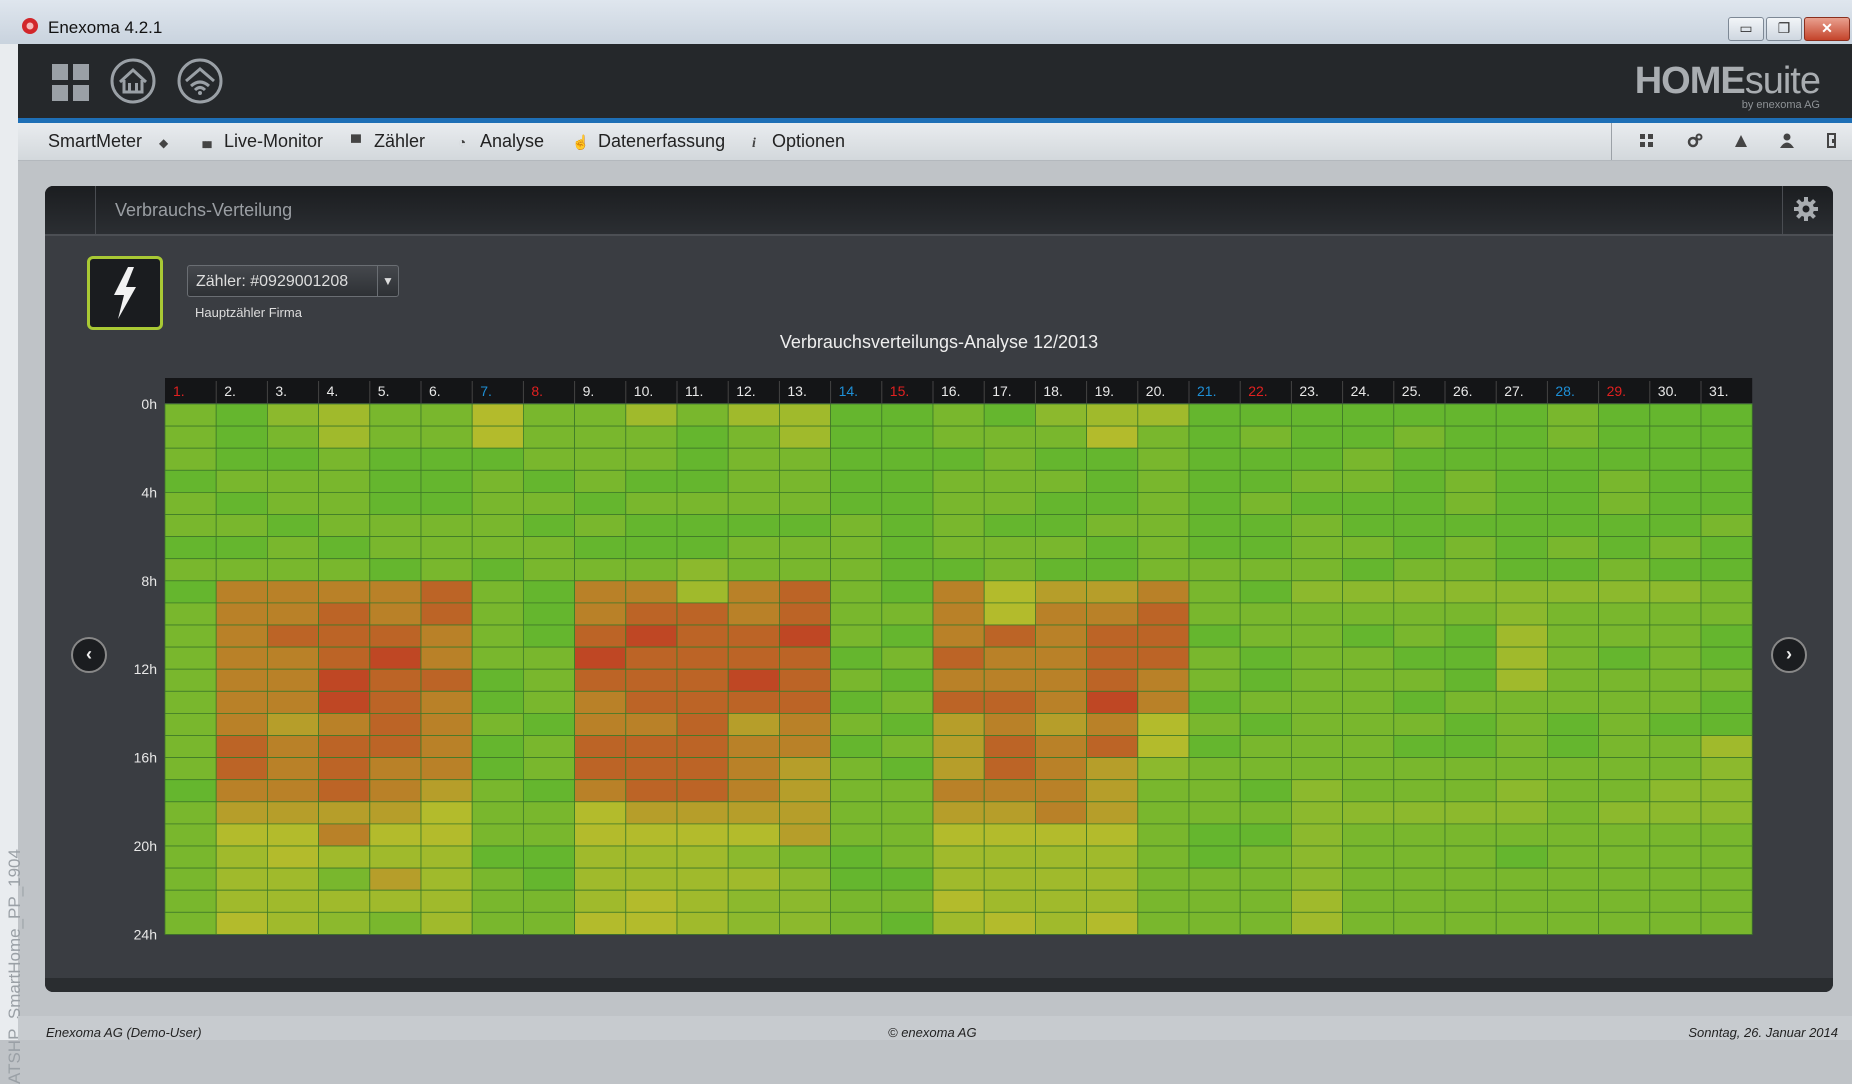 The width and height of the screenshot is (1852, 1084). What do you see at coordinates (200, 81) in the screenshot?
I see `smart-home-icon` at bounding box center [200, 81].